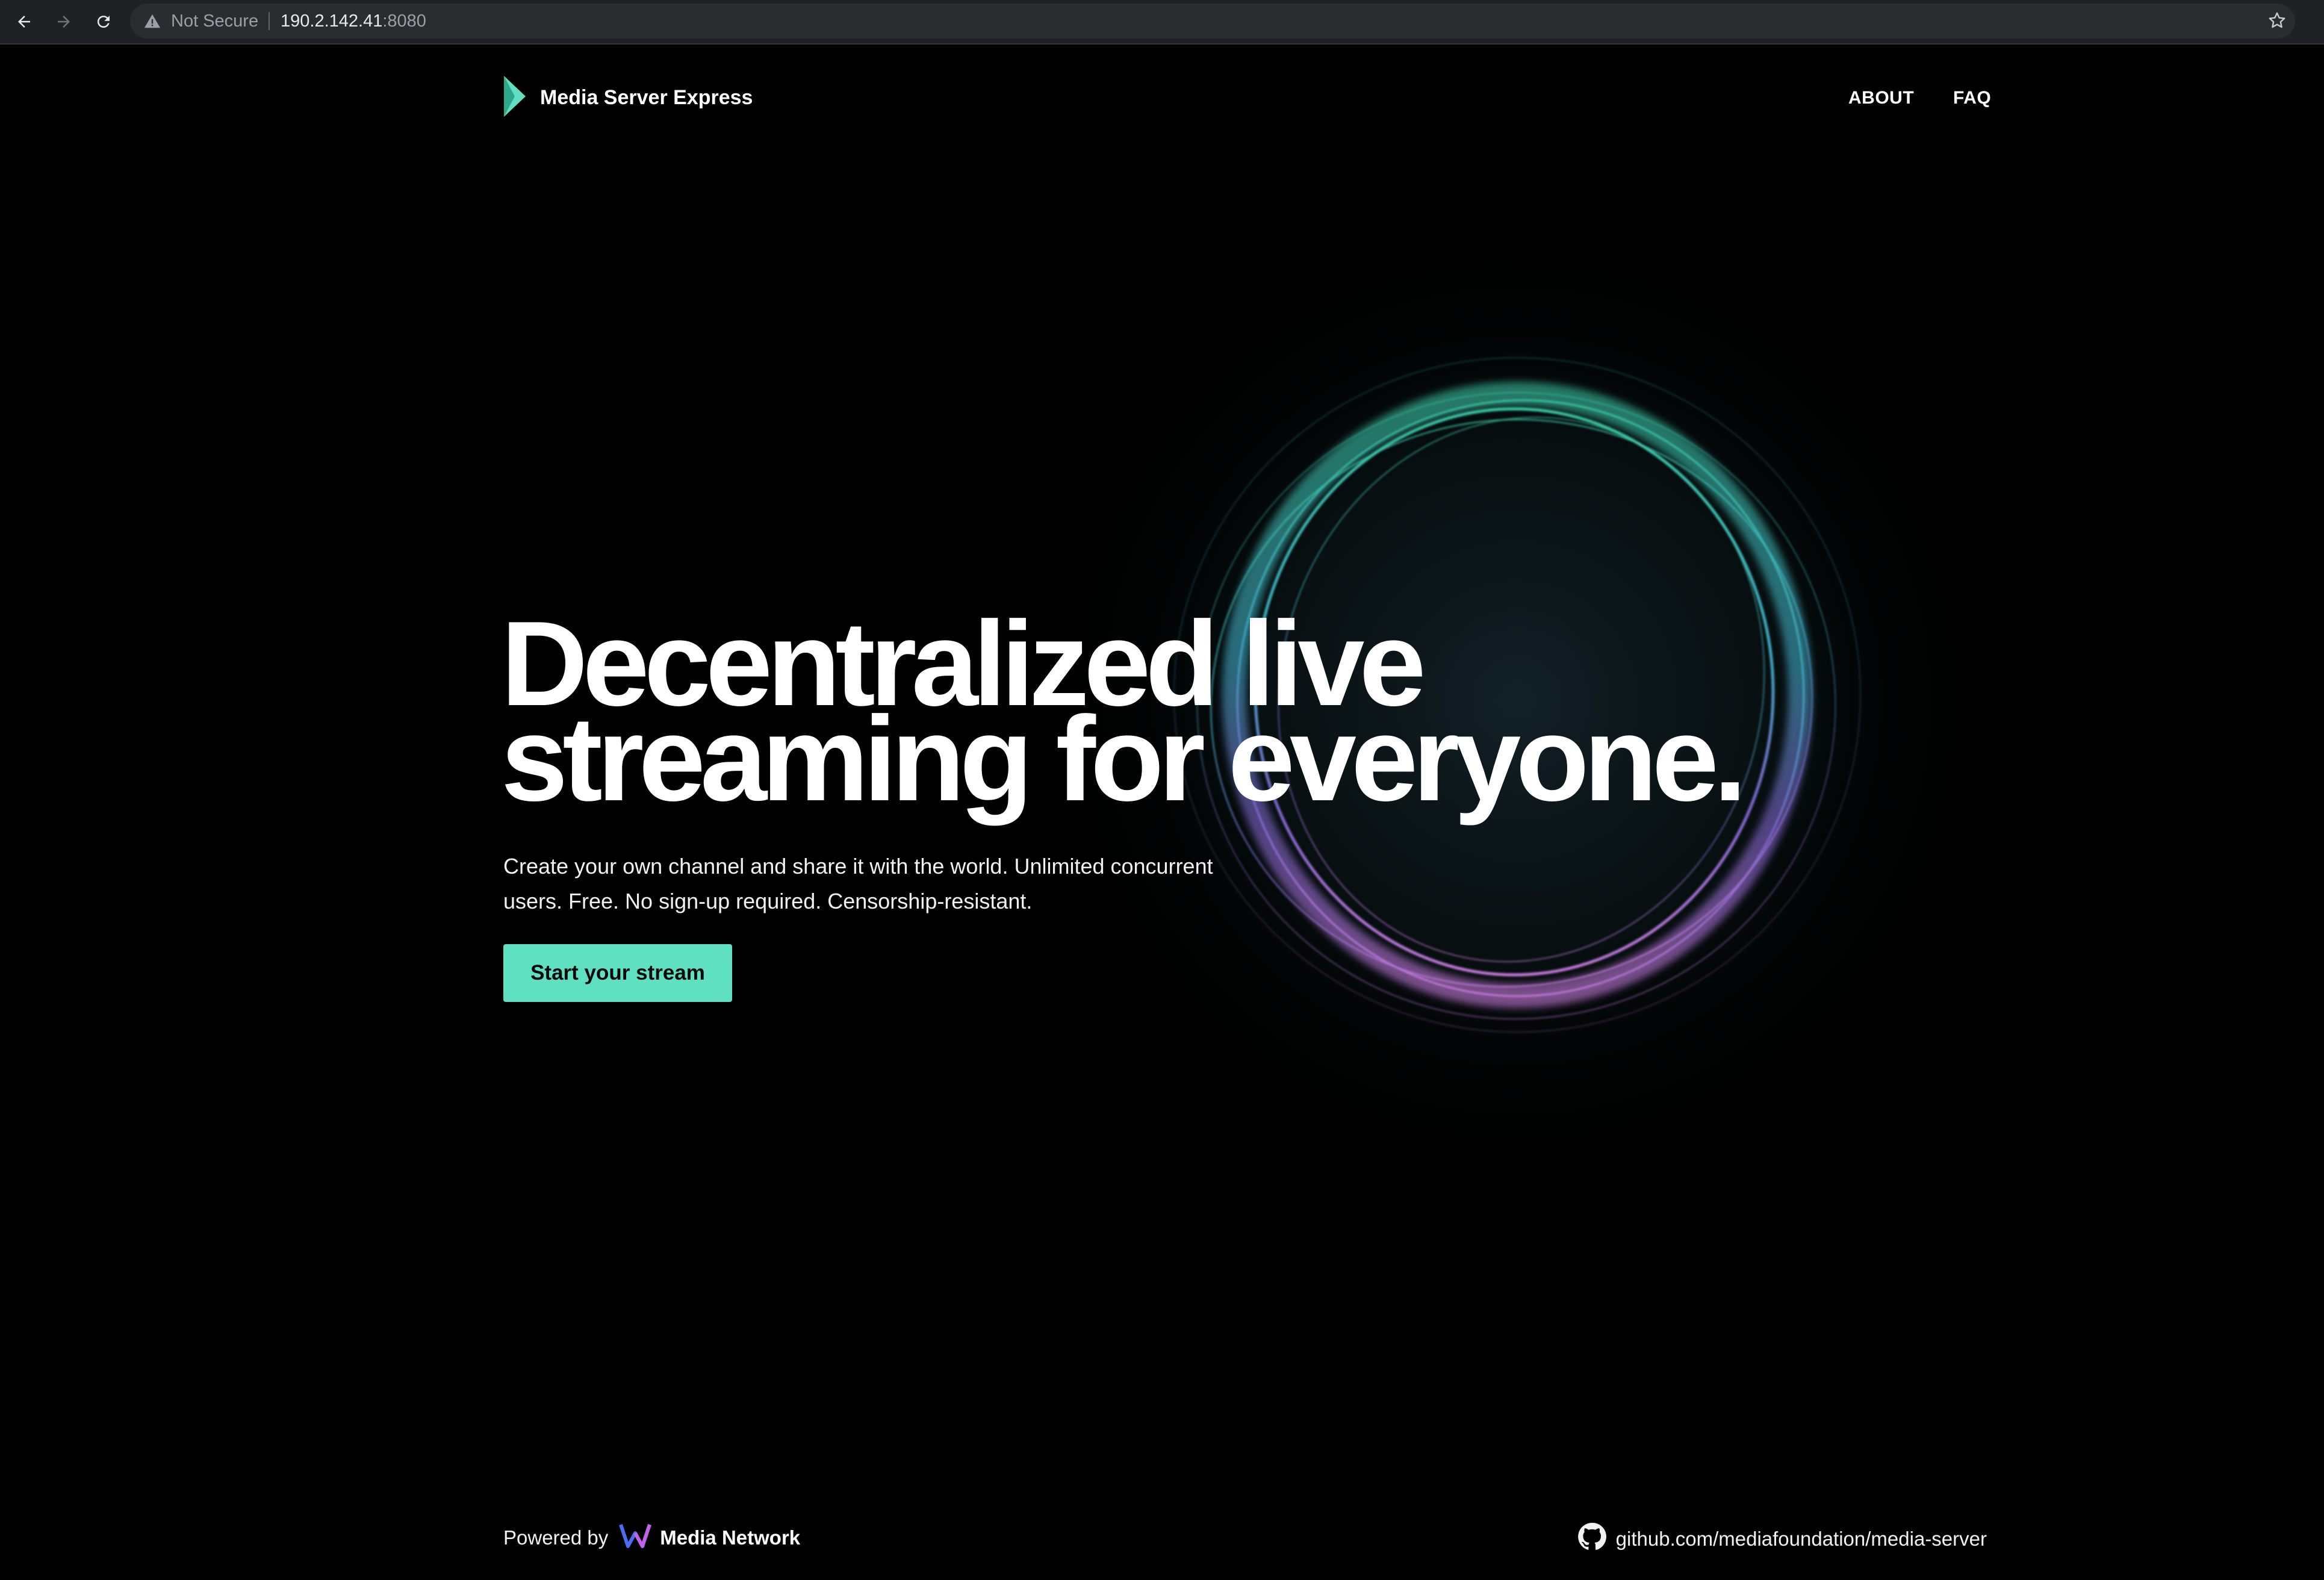 The width and height of the screenshot is (2324, 1580). Describe the element at coordinates (1212, 21) in the screenshot. I see `address-bar: Not Secure 190.2.142.41:8080` at that location.